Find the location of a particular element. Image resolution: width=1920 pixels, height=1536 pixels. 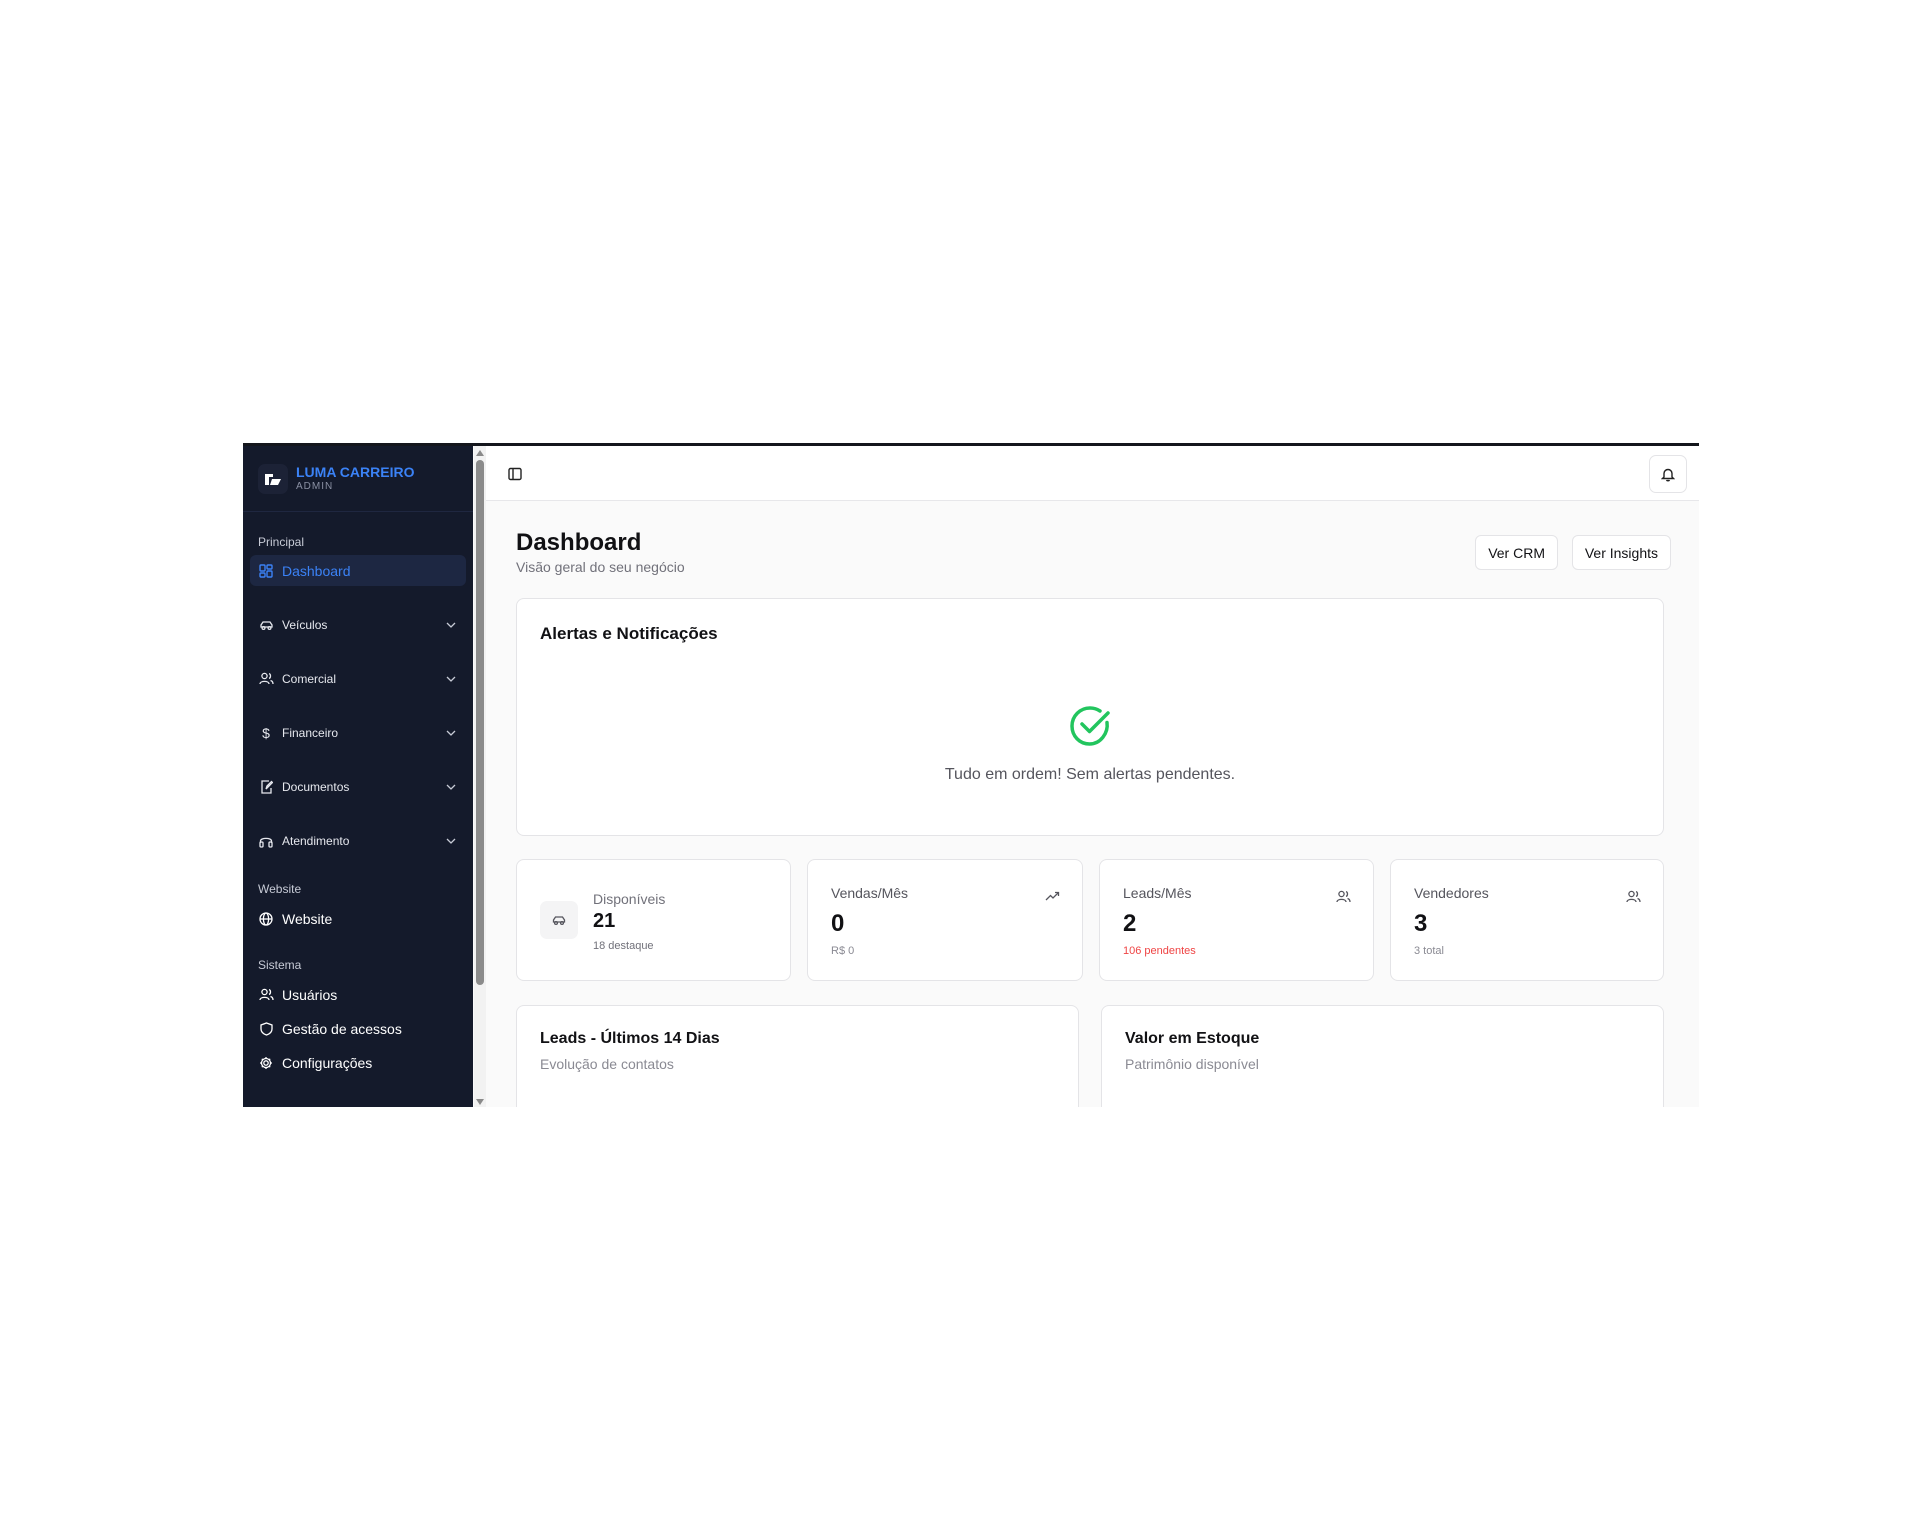

sidebar-group-documentos: Documentos is located at coordinates (358, 786).